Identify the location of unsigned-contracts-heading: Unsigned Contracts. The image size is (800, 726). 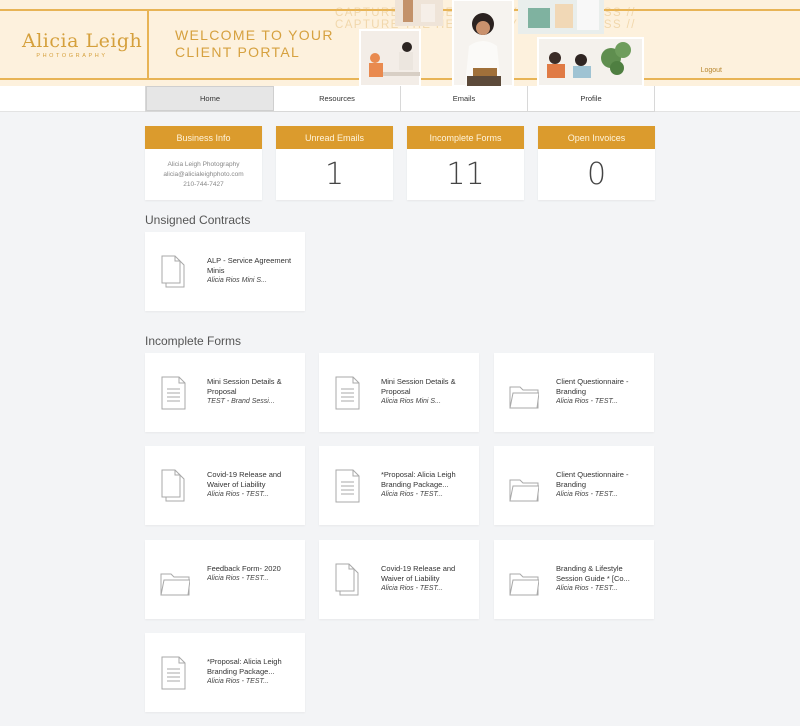
(198, 220).